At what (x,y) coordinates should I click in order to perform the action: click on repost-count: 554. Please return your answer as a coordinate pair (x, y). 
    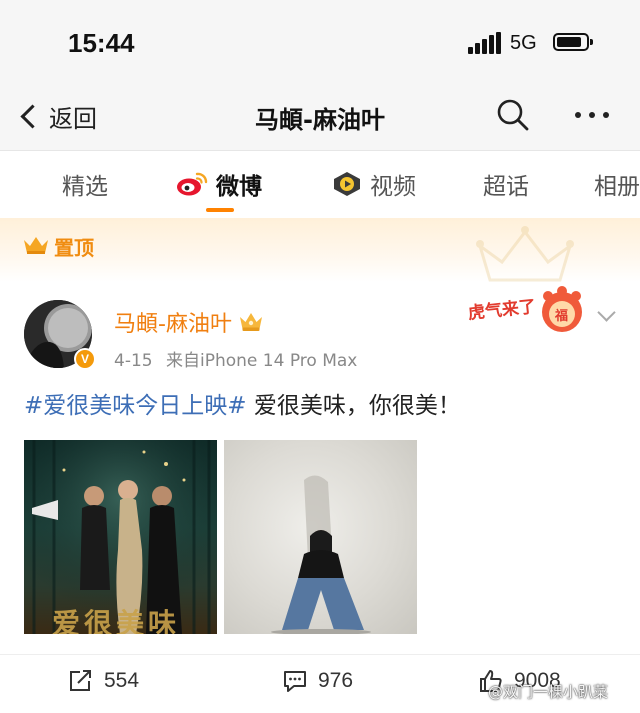
    Looking at the image, I should click on (122, 680).